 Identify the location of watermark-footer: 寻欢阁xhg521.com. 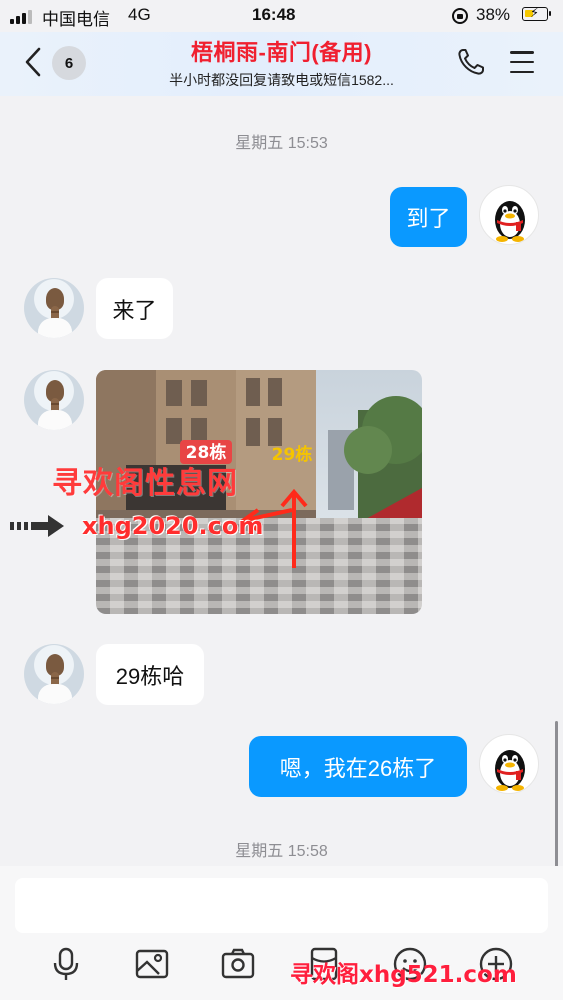
(403, 975).